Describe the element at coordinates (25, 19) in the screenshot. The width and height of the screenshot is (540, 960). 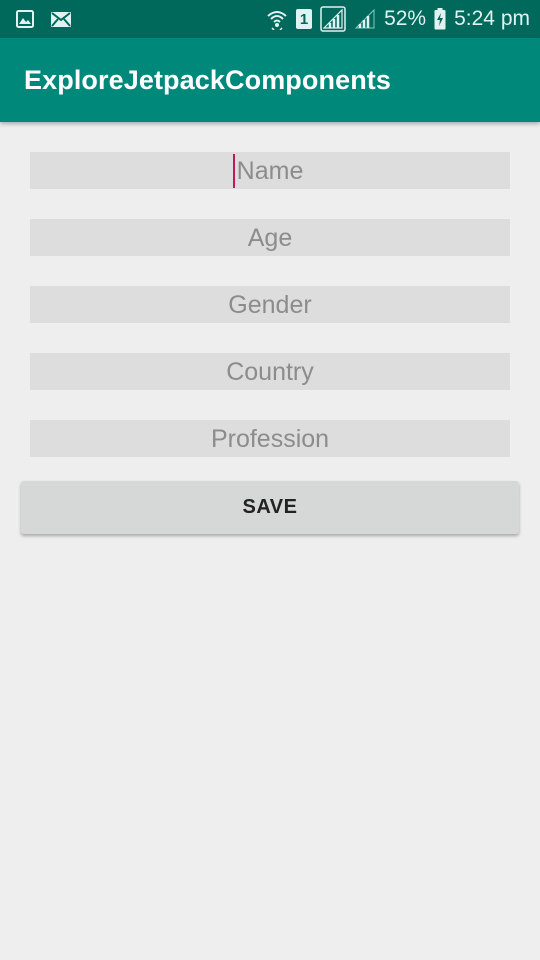
I see `gallery-icon` at that location.